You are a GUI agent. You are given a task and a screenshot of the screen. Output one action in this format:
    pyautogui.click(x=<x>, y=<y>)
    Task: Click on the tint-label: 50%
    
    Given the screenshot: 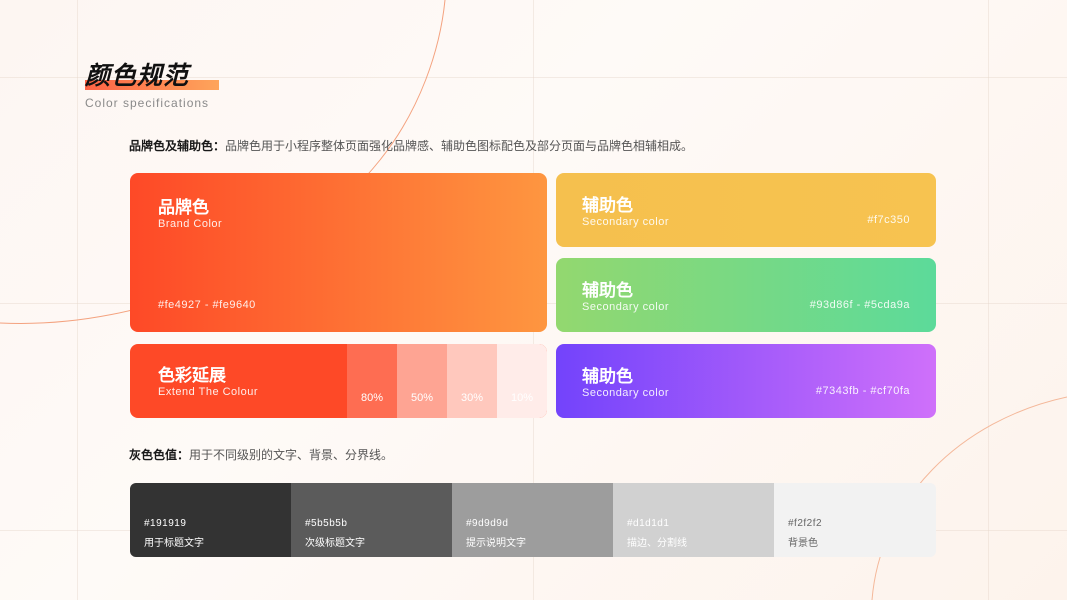 What is the action you would take?
    pyautogui.click(x=422, y=398)
    